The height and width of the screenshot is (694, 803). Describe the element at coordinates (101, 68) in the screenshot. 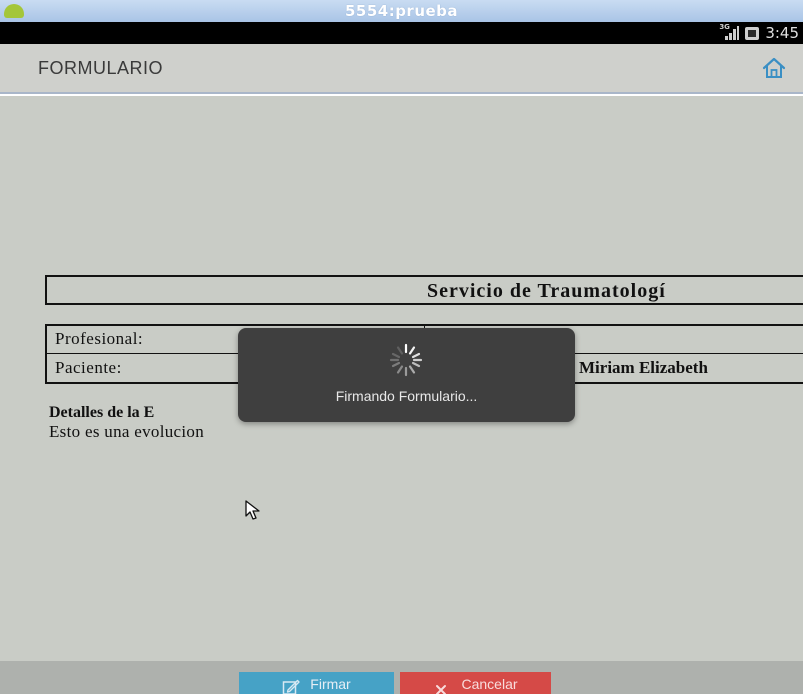

I see `page-title: FORMULARIO` at that location.